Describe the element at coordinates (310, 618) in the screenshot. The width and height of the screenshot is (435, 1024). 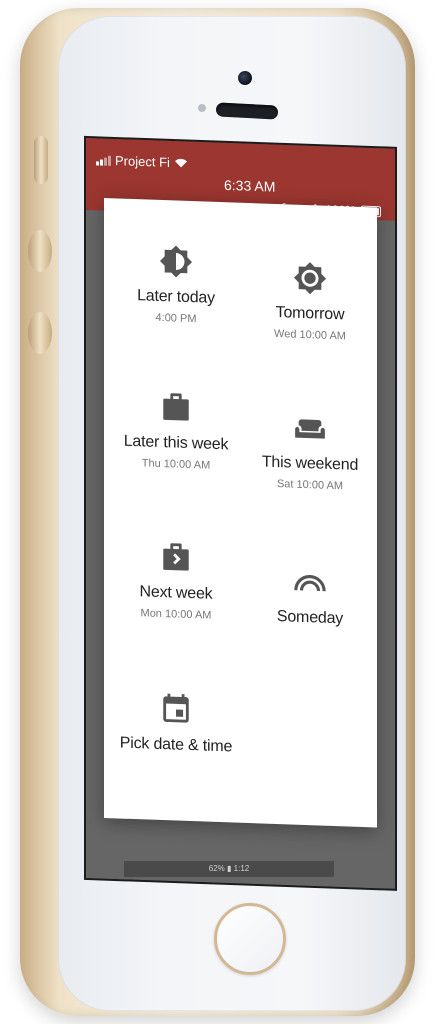
I see `option-label: Someday` at that location.